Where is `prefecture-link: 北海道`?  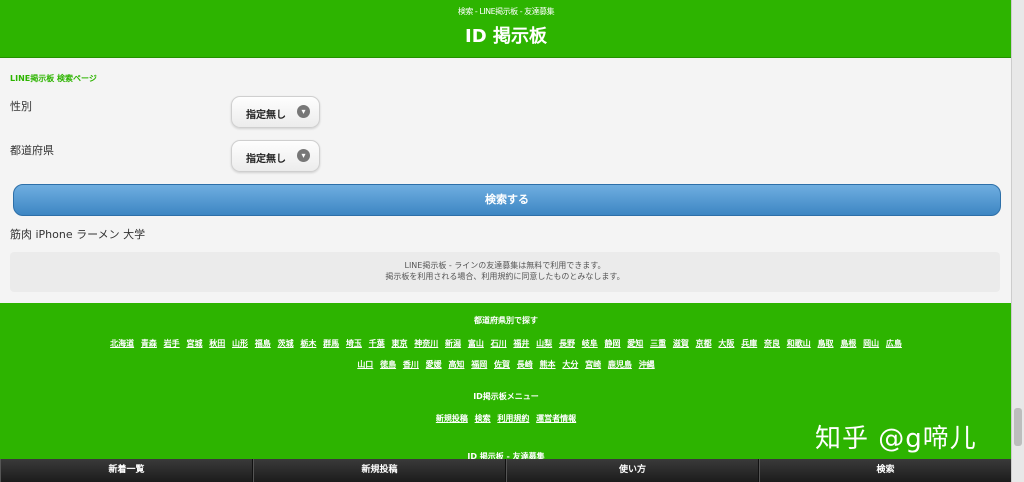 prefecture-link: 北海道 is located at coordinates (122, 343).